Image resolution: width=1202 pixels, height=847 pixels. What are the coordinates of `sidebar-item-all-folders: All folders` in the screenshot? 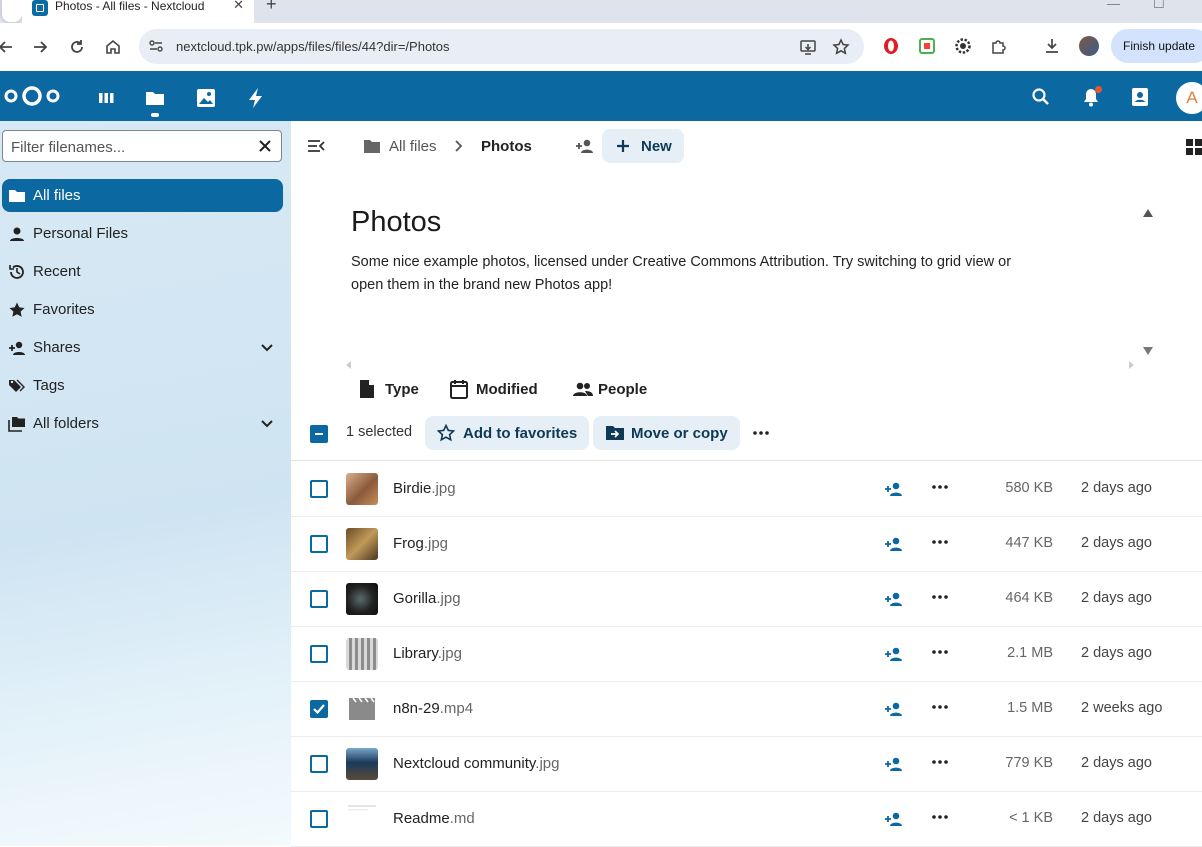 It's located at (142, 423).